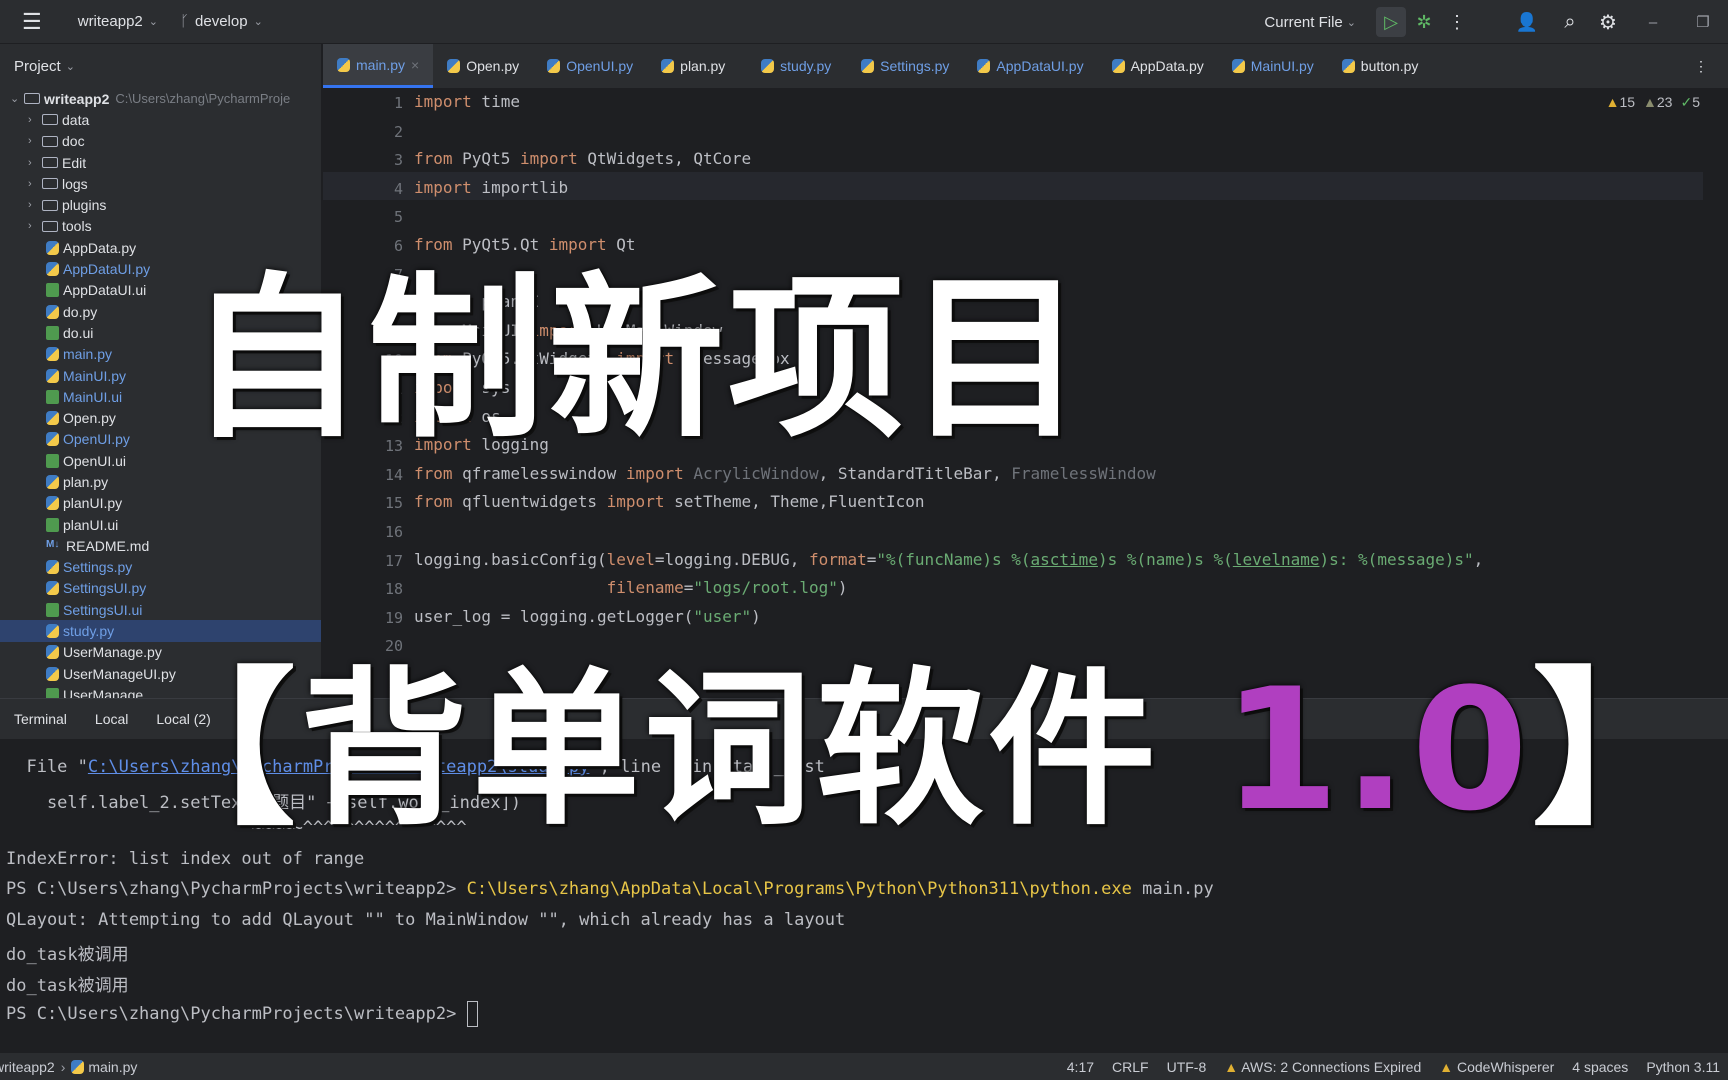  What do you see at coordinates (91, 524) in the screenshot?
I see `tree-item-label: planUI.ui` at bounding box center [91, 524].